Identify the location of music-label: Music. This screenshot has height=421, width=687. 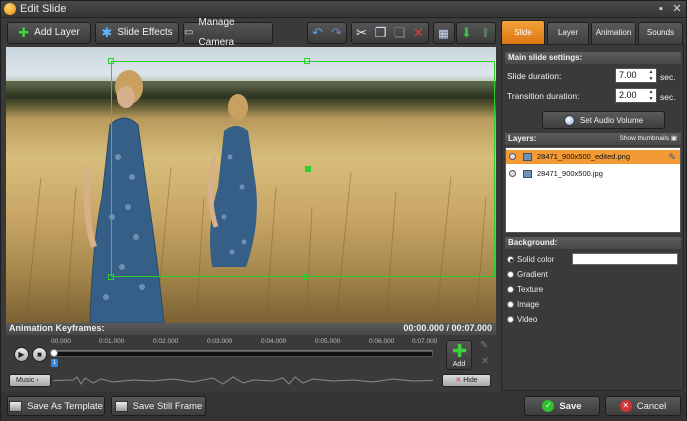
(25, 380).